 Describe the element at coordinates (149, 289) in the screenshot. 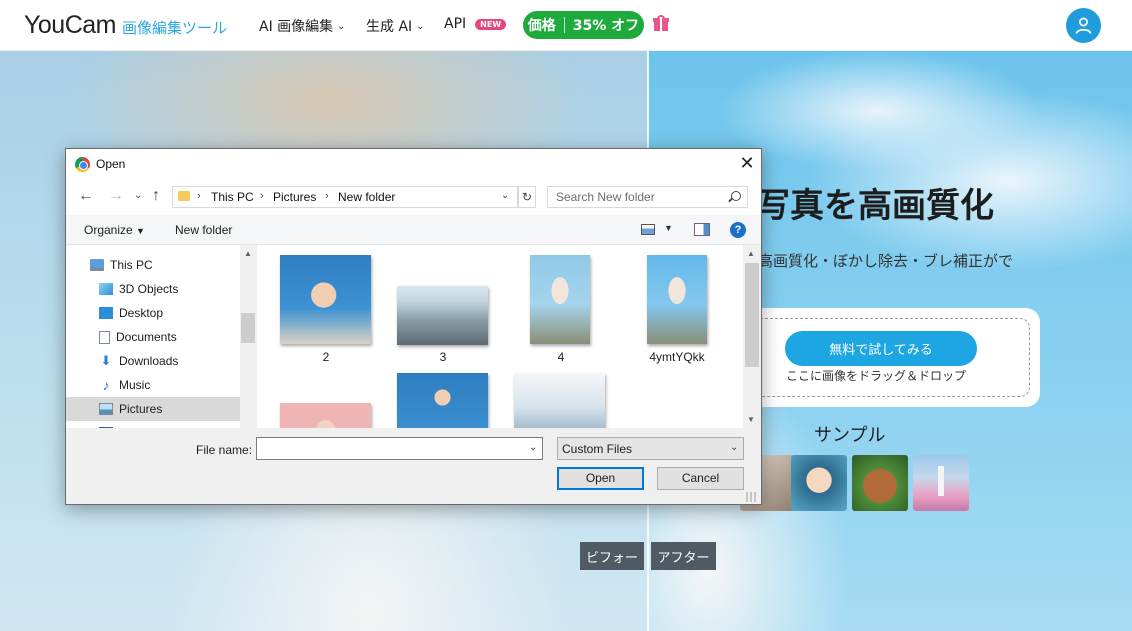

I see `tree-item-label: 3D Objects` at that location.